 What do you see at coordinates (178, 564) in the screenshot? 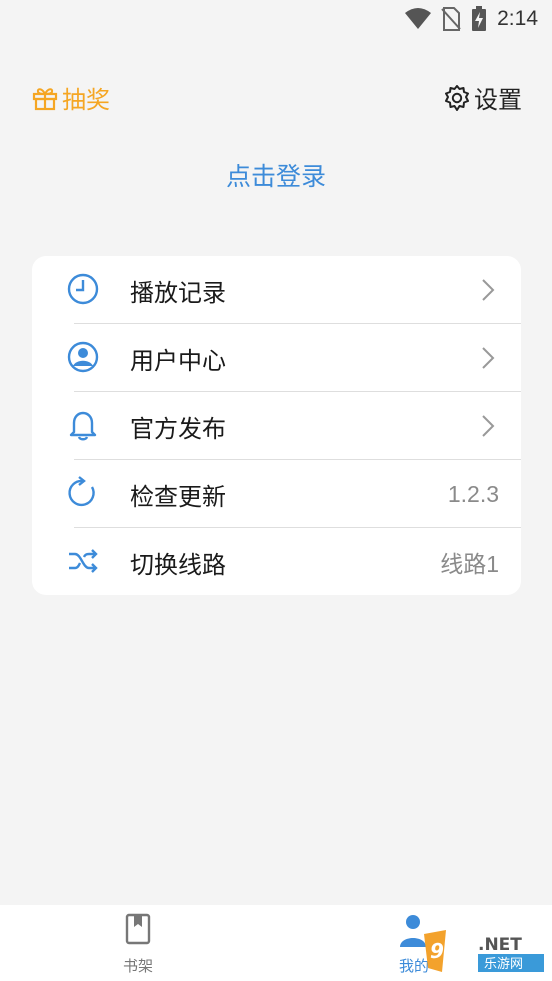
I see `menu-item-label: 切换线路` at bounding box center [178, 564].